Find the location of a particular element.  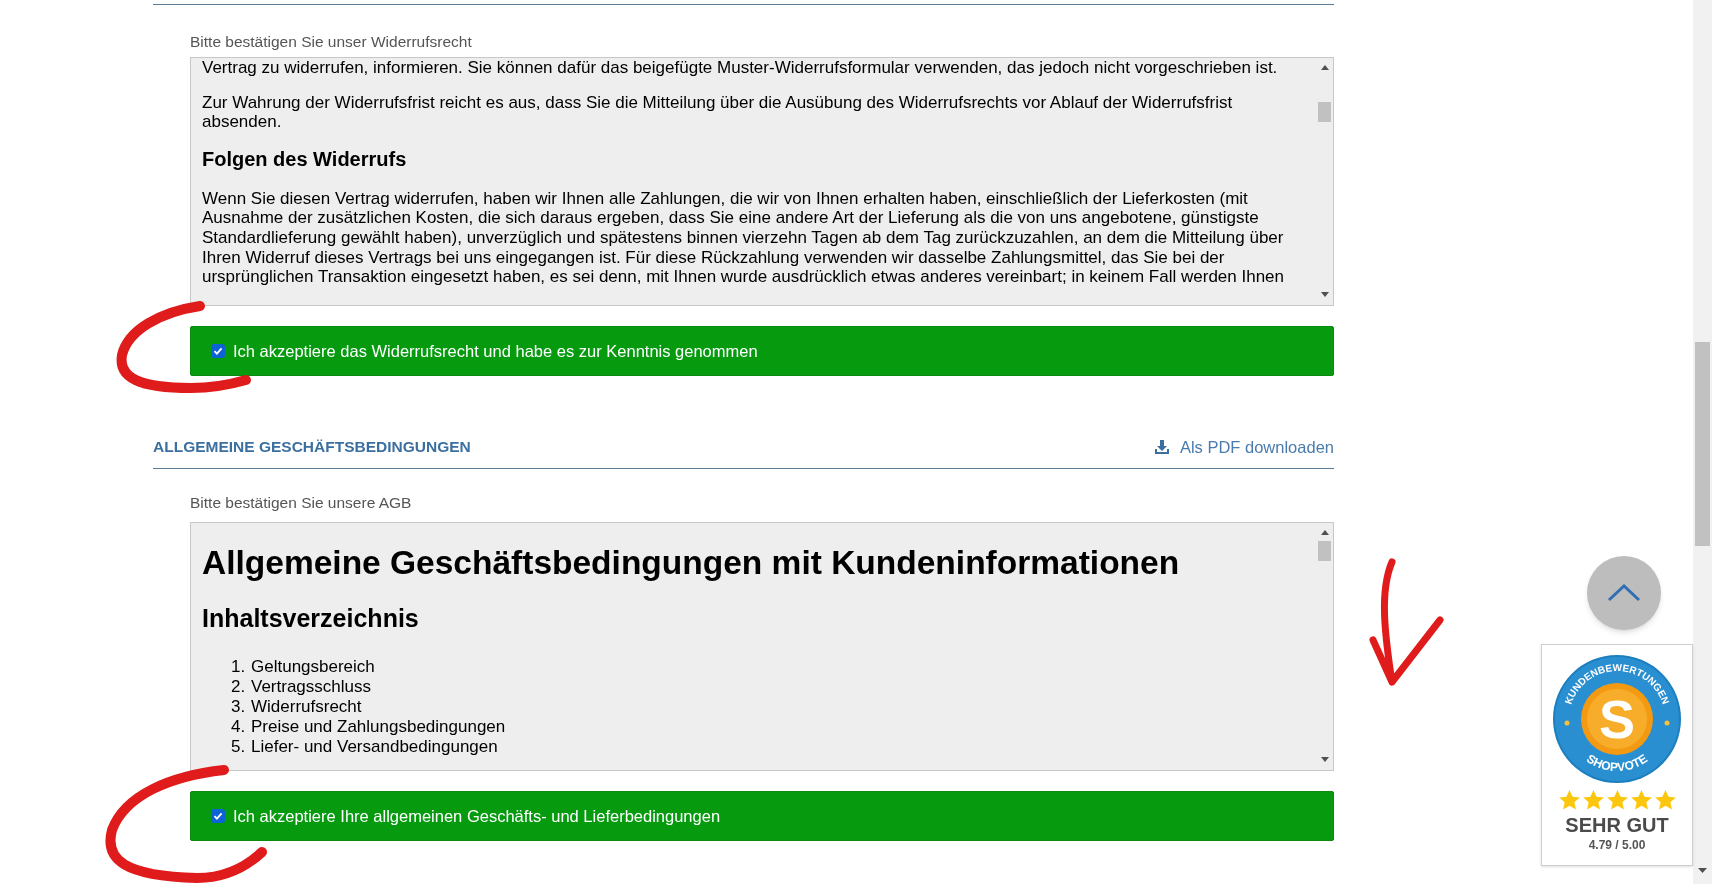

prompt-text: Bitte bestätigen Sie unsere AGB is located at coordinates (301, 503).